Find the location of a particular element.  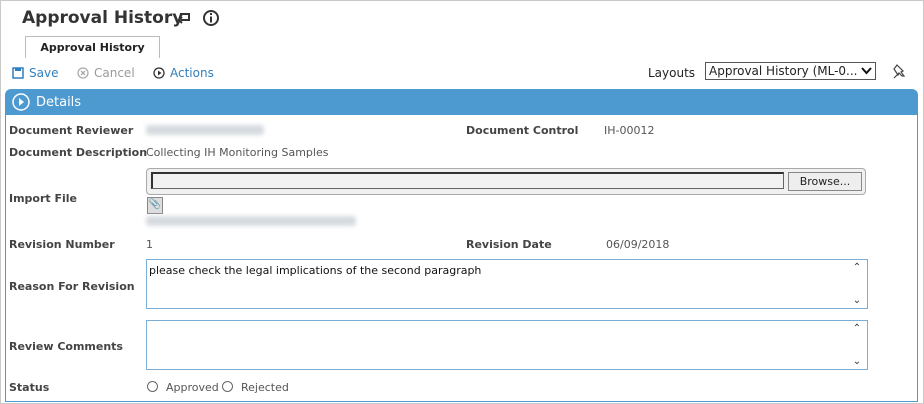

status-rejected-label: Rejected is located at coordinates (265, 387).